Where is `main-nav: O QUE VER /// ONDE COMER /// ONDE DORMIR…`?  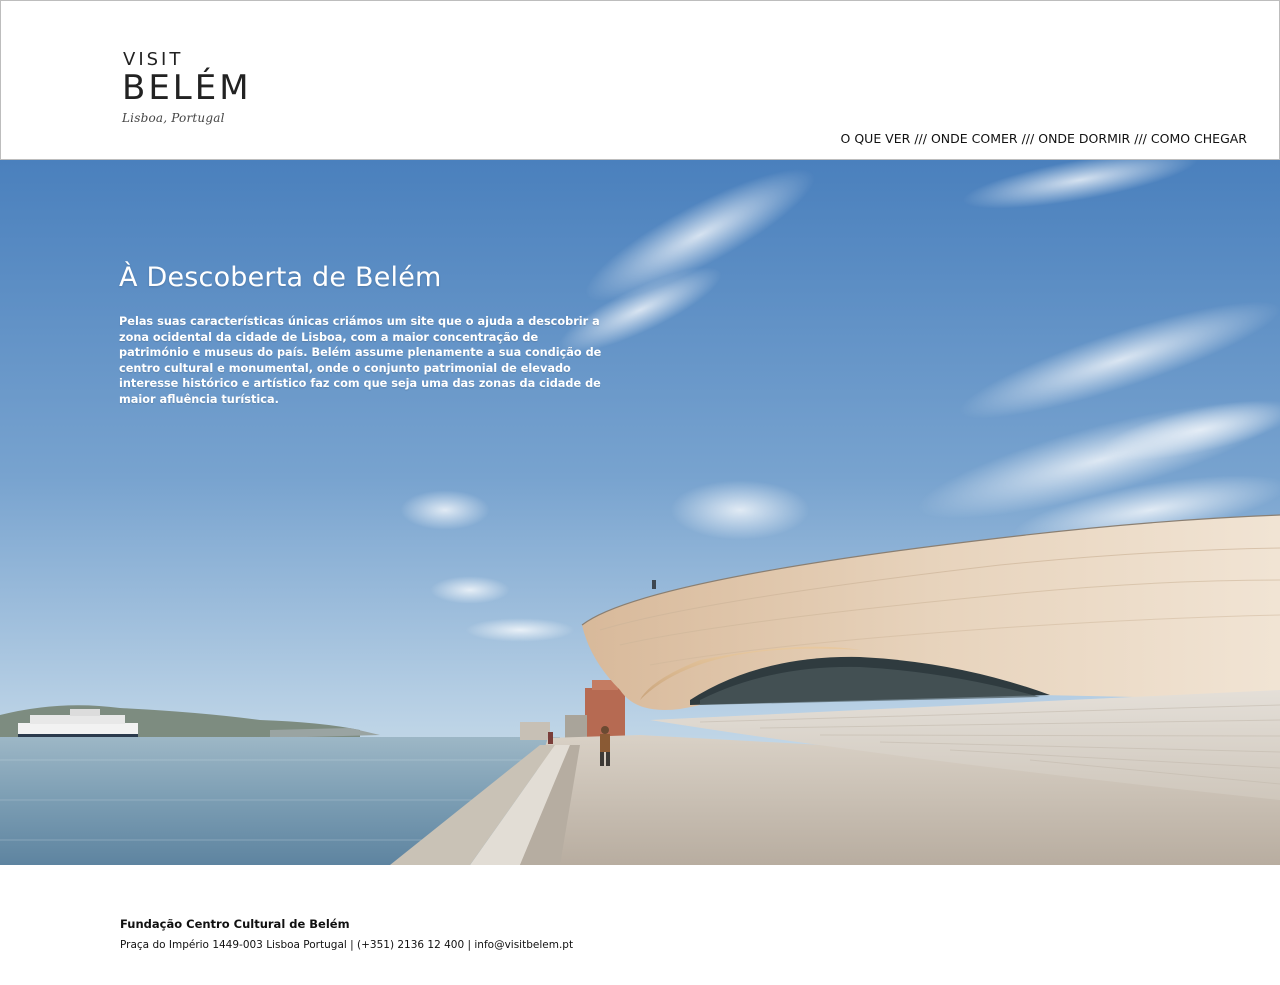 main-nav: O QUE VER /// ONDE COMER /// ONDE DORMIR… is located at coordinates (1044, 138).